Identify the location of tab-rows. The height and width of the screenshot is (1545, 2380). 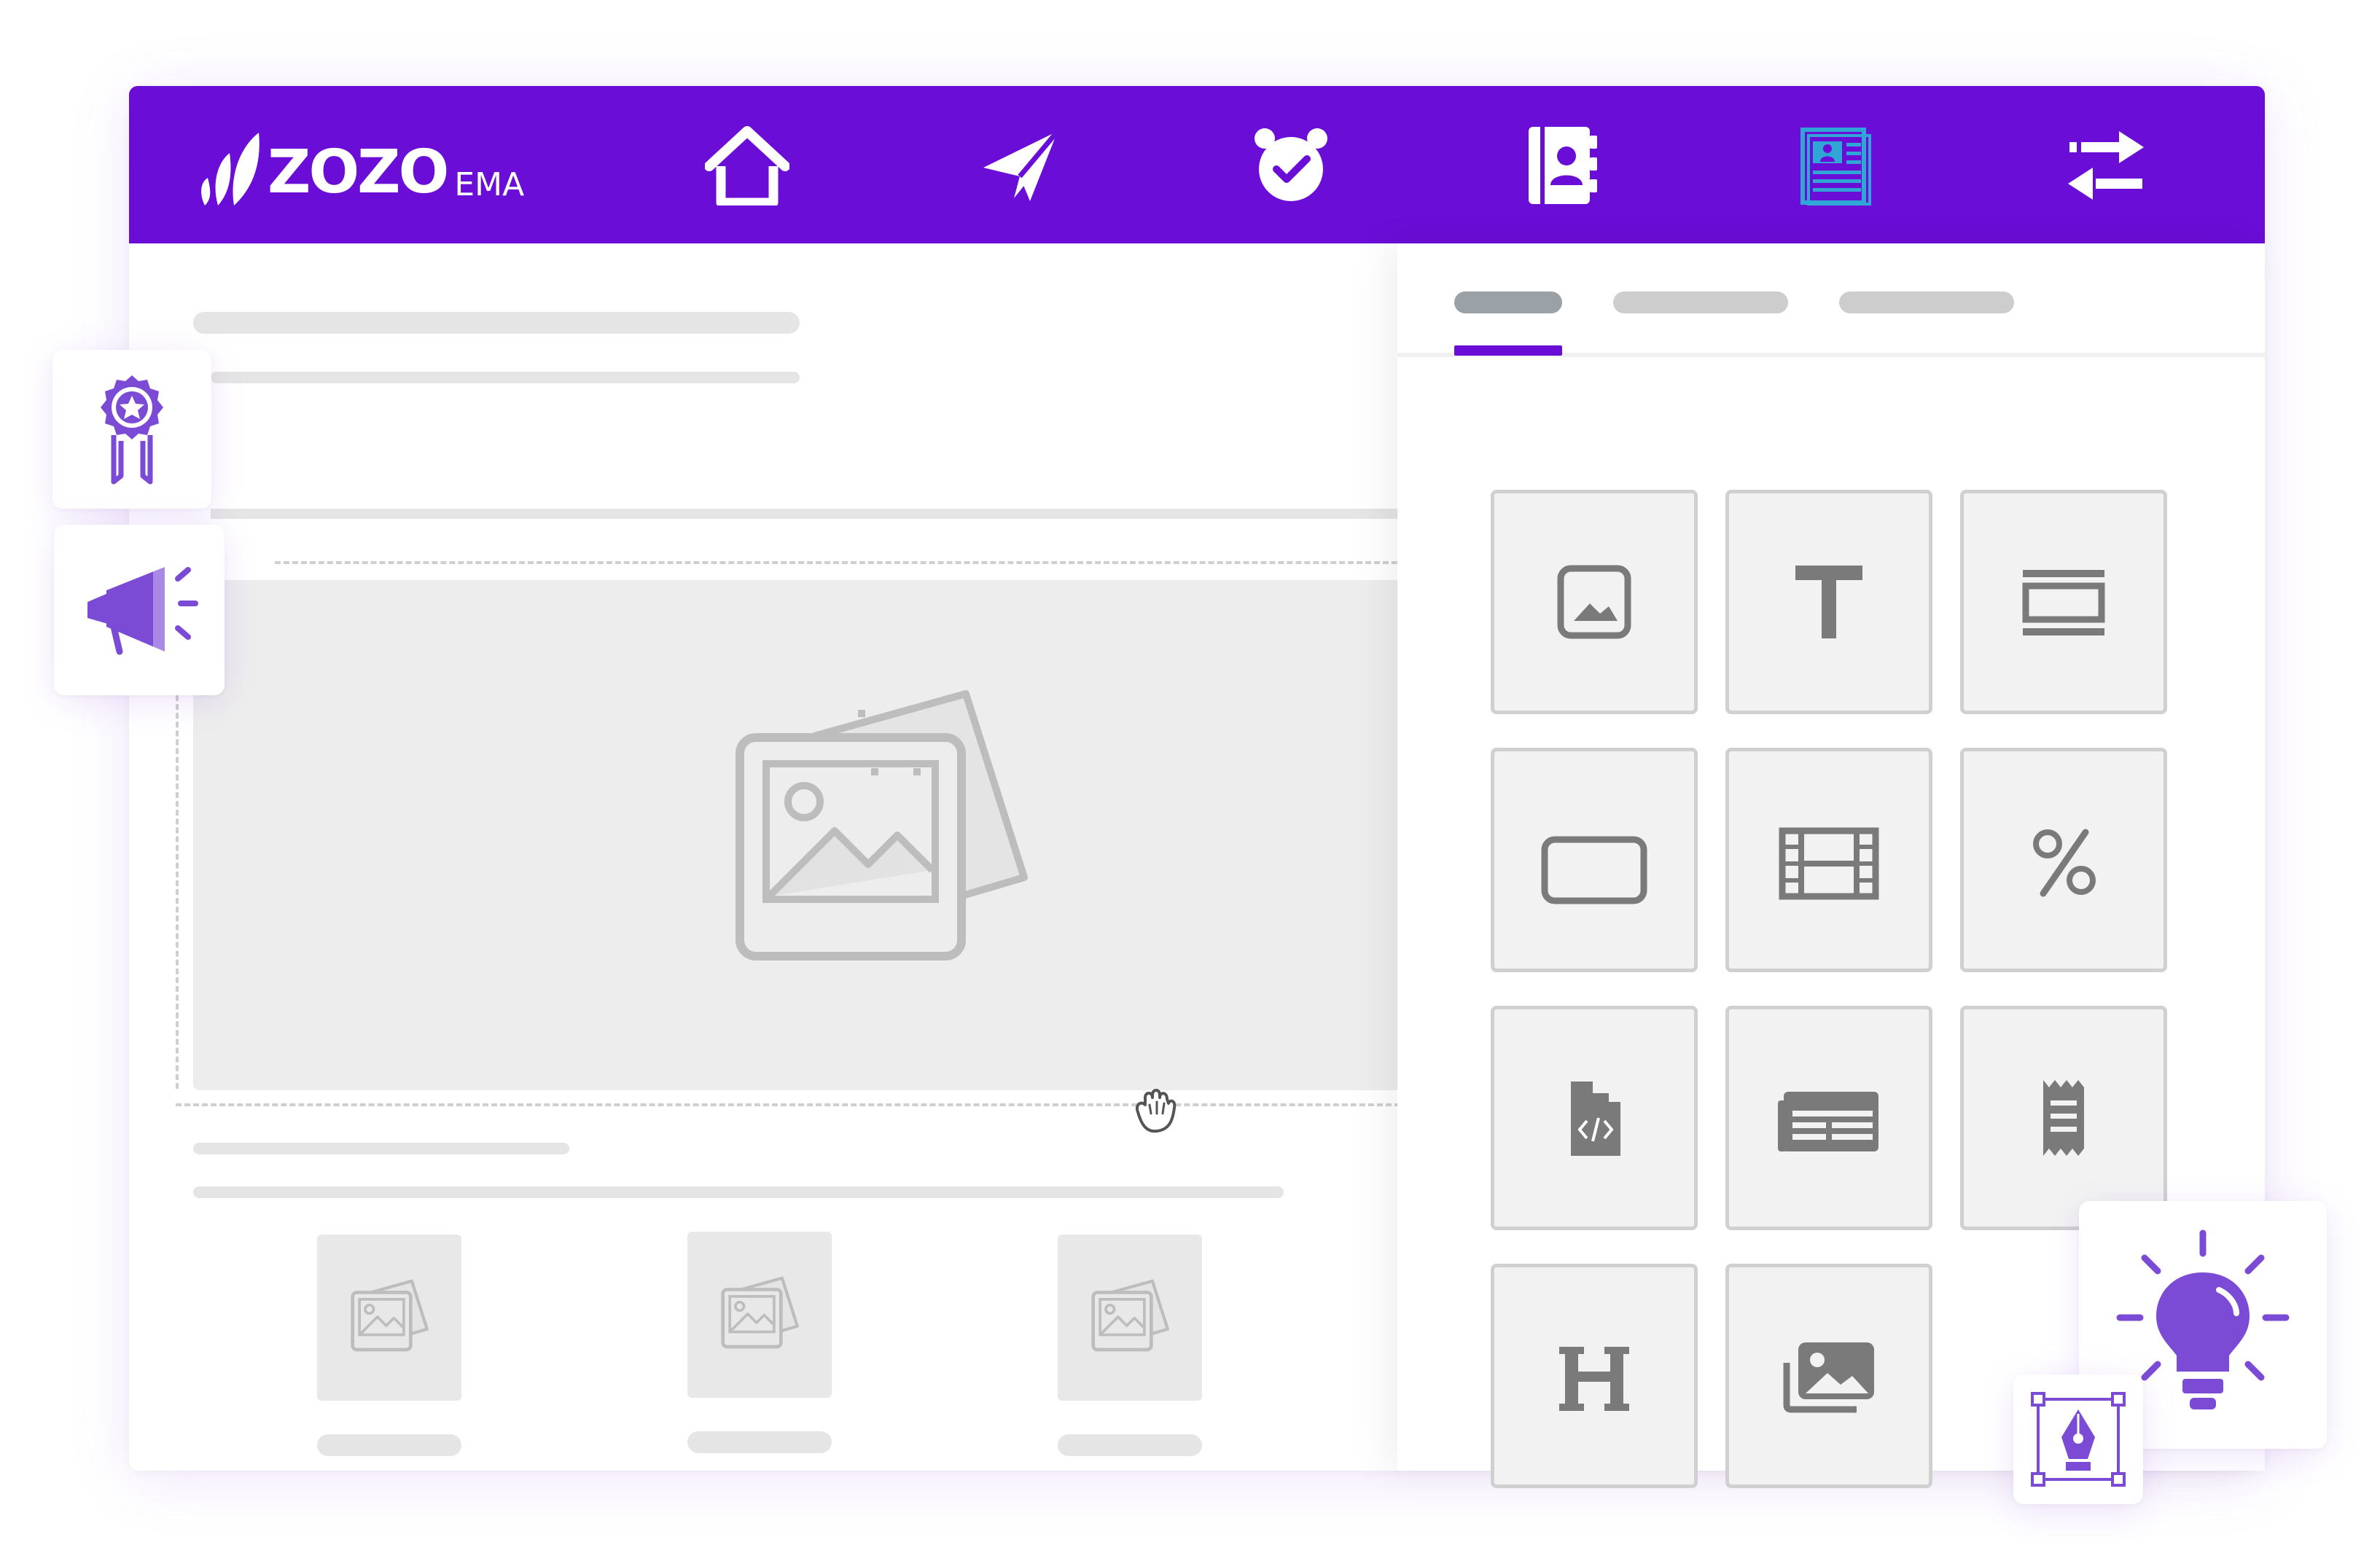
(1700, 302).